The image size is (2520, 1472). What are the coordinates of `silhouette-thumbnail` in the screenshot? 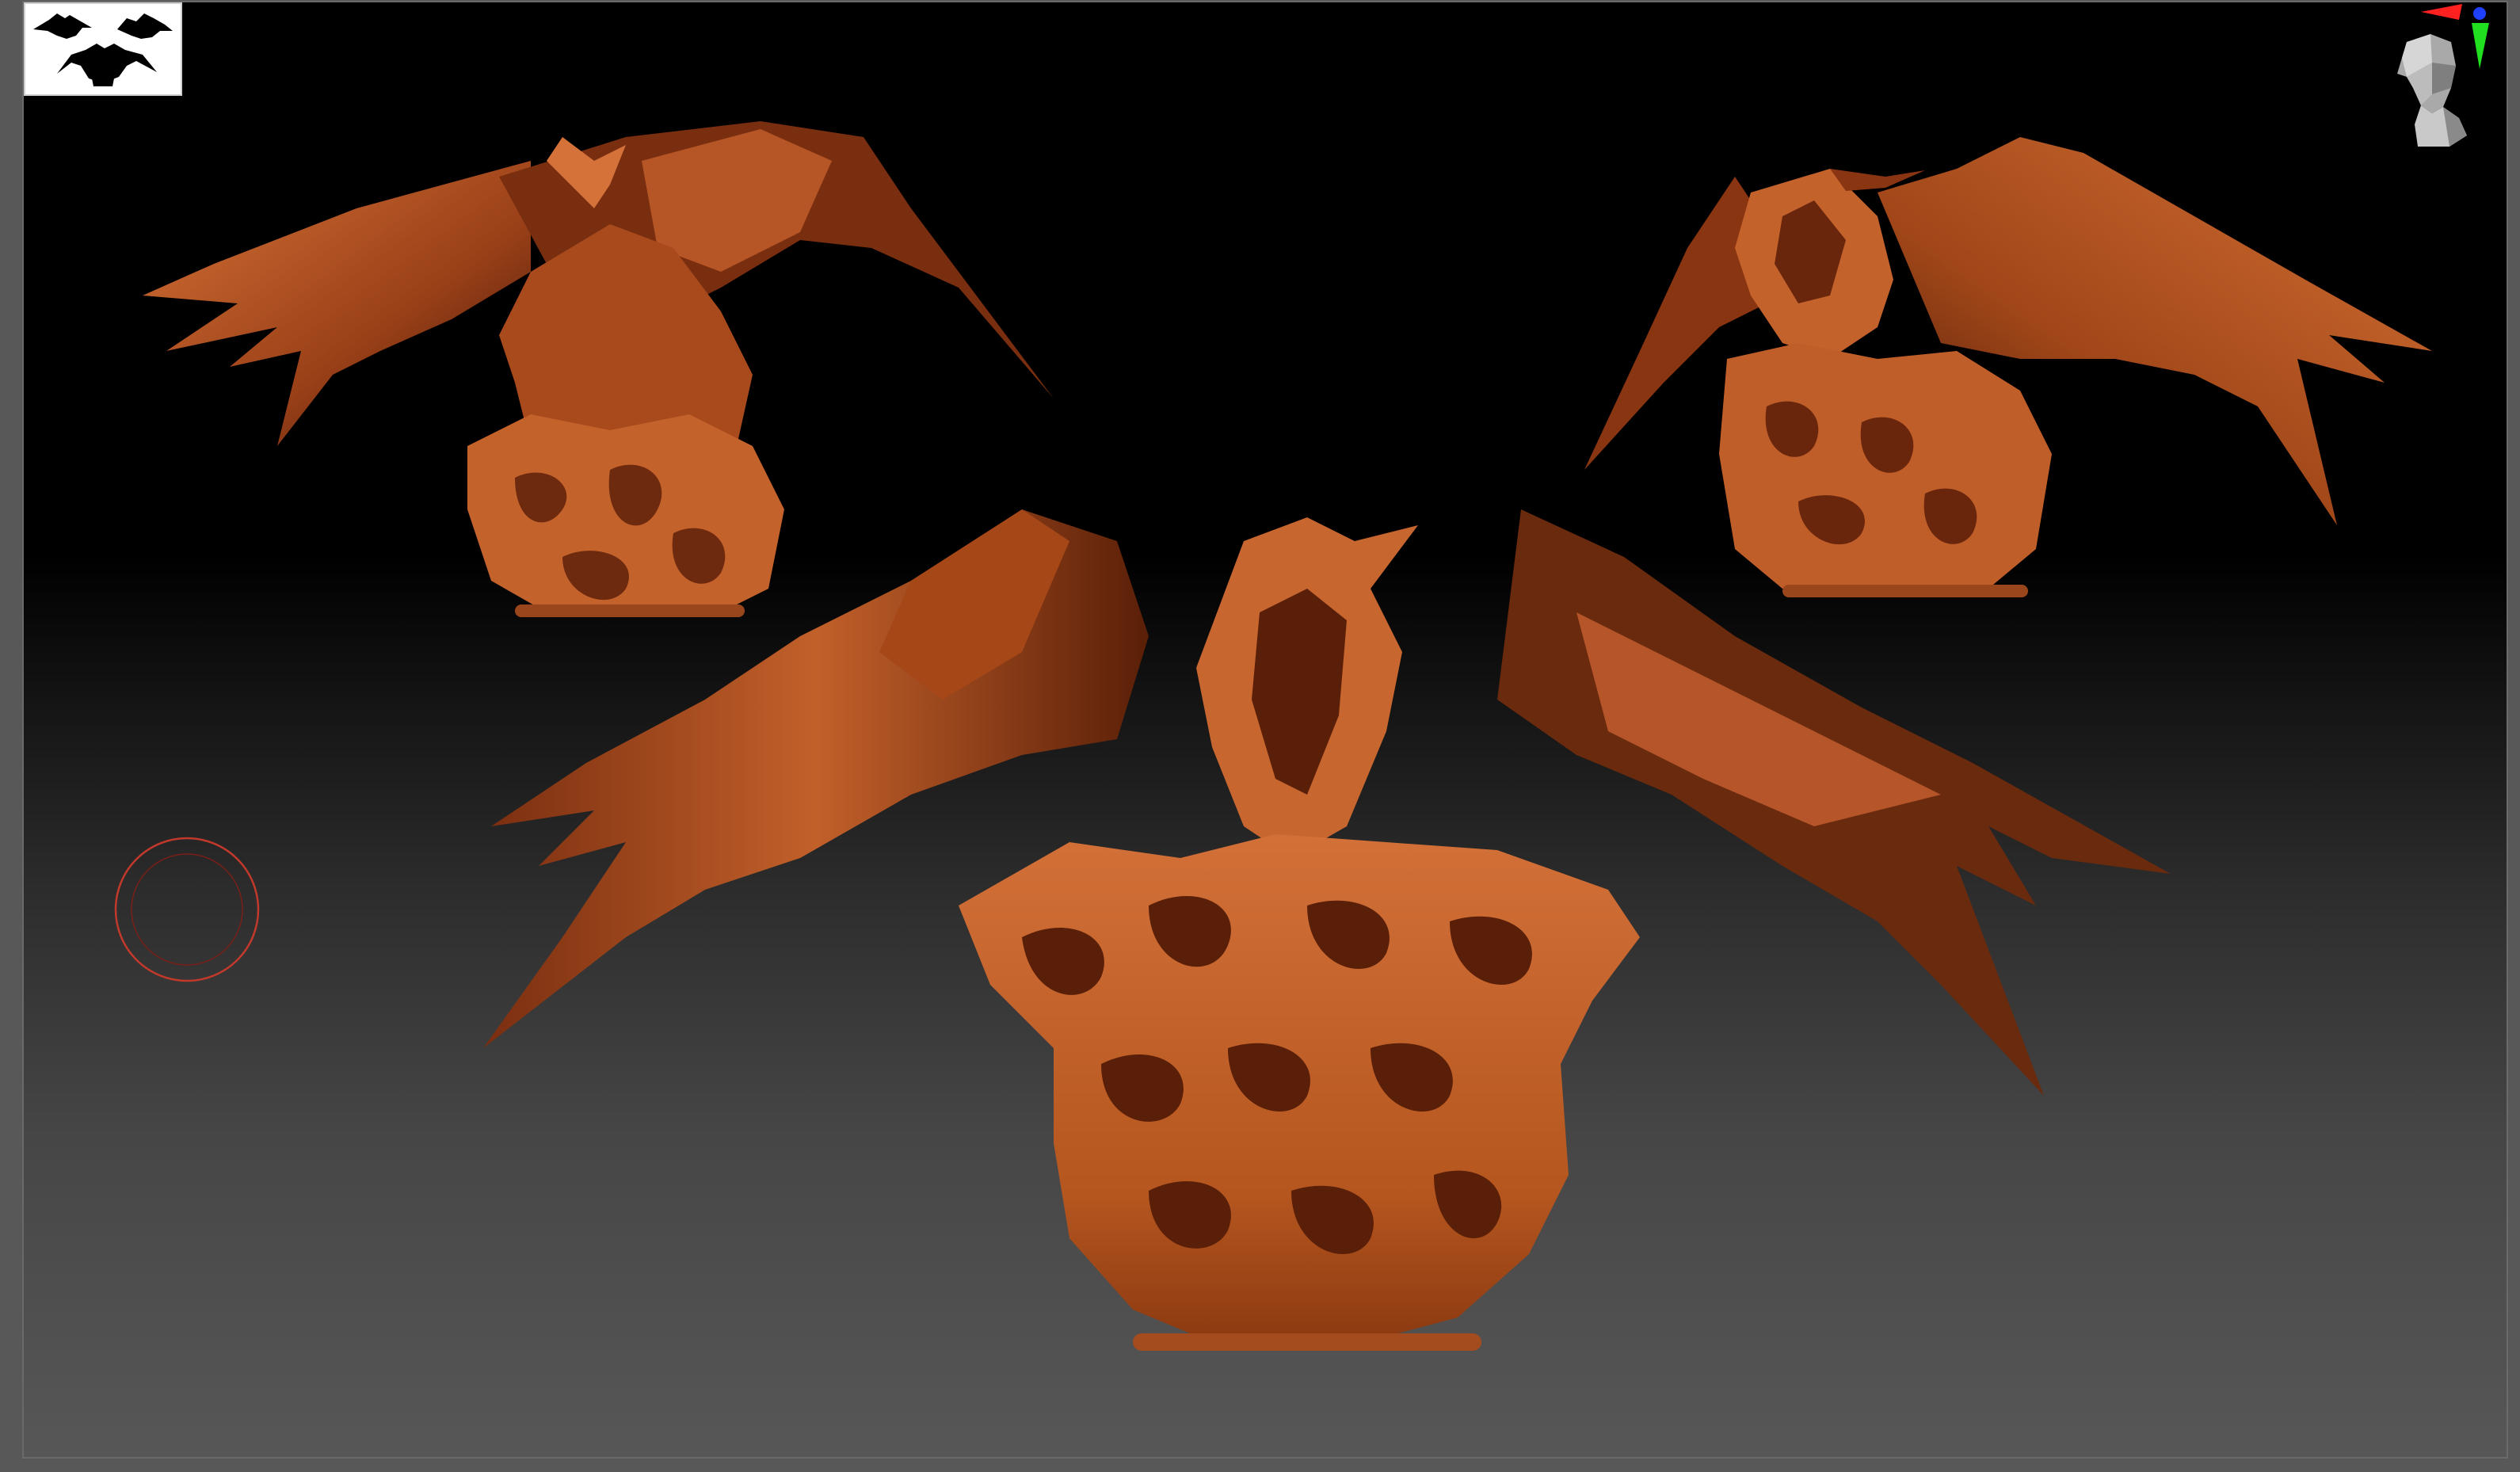 It's located at (103, 49).